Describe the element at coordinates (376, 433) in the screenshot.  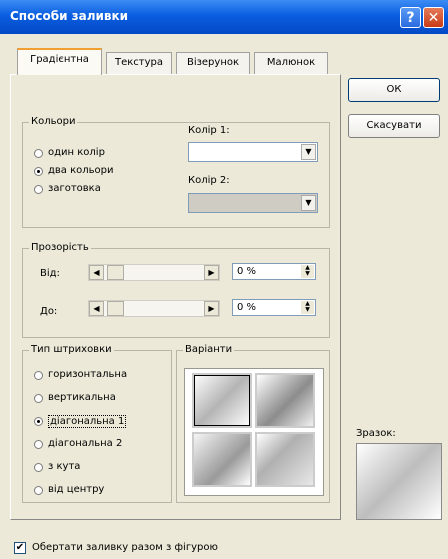
I see `sample-label: Зразок:` at that location.